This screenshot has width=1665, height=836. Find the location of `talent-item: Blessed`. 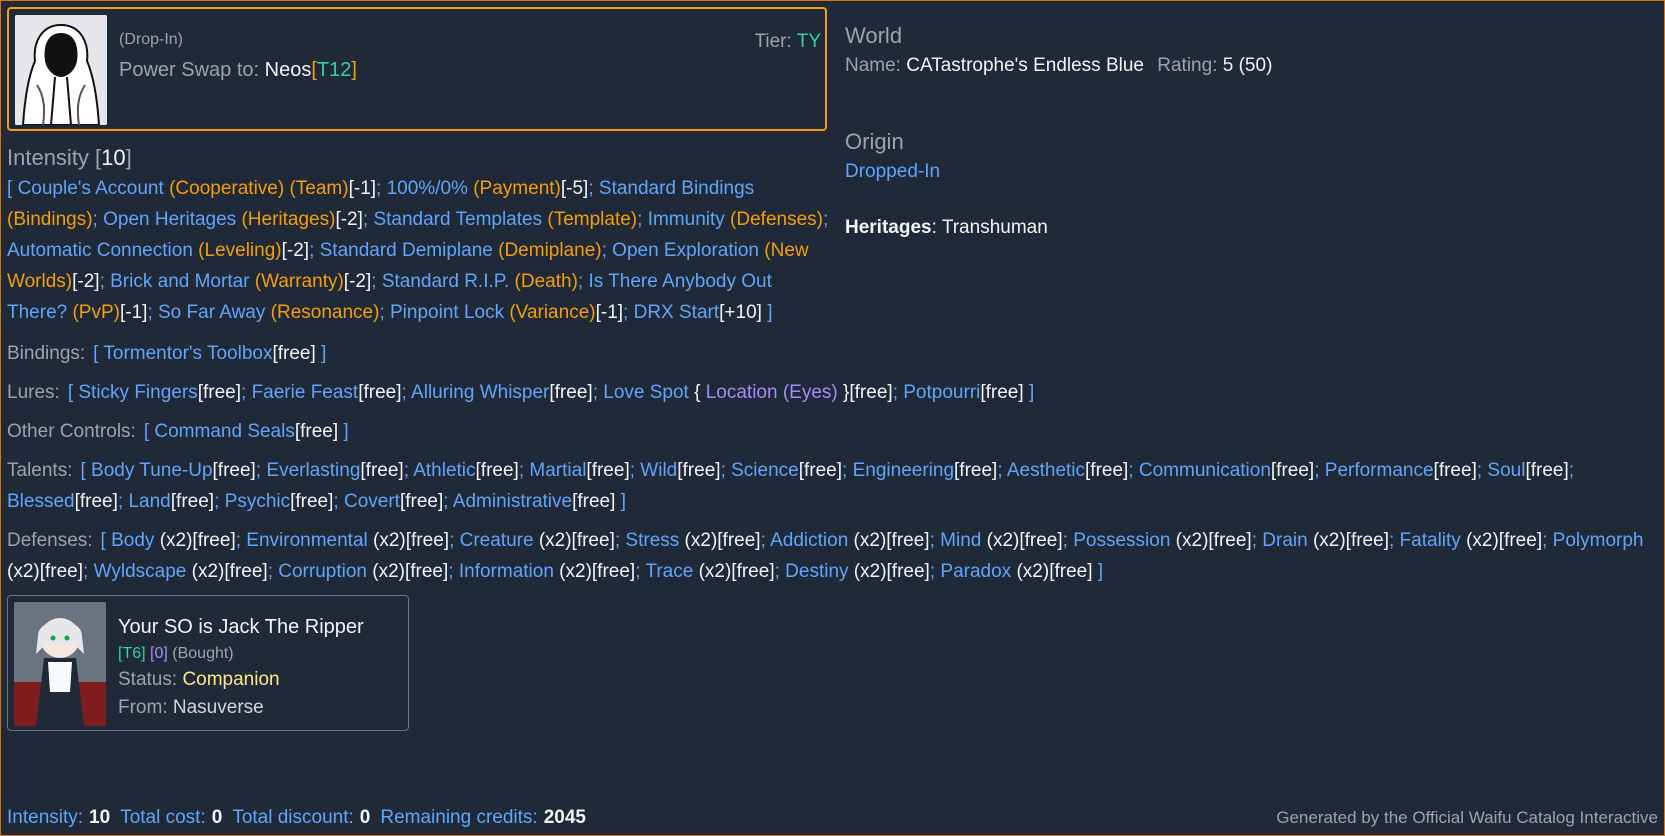

talent-item: Blessed is located at coordinates (41, 501).